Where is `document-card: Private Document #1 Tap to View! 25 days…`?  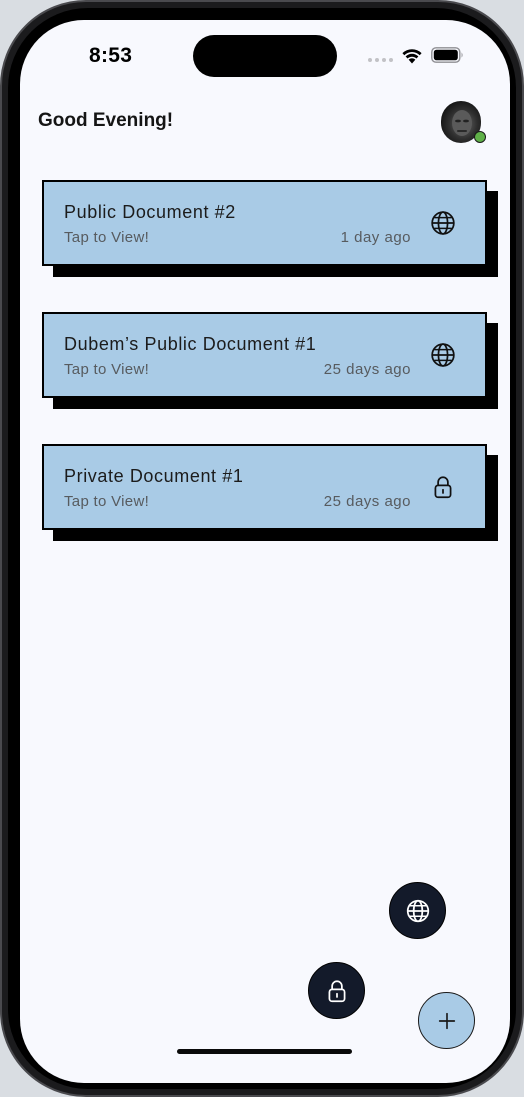
document-card: Private Document #1 Tap to View! 25 days… is located at coordinates (270, 492).